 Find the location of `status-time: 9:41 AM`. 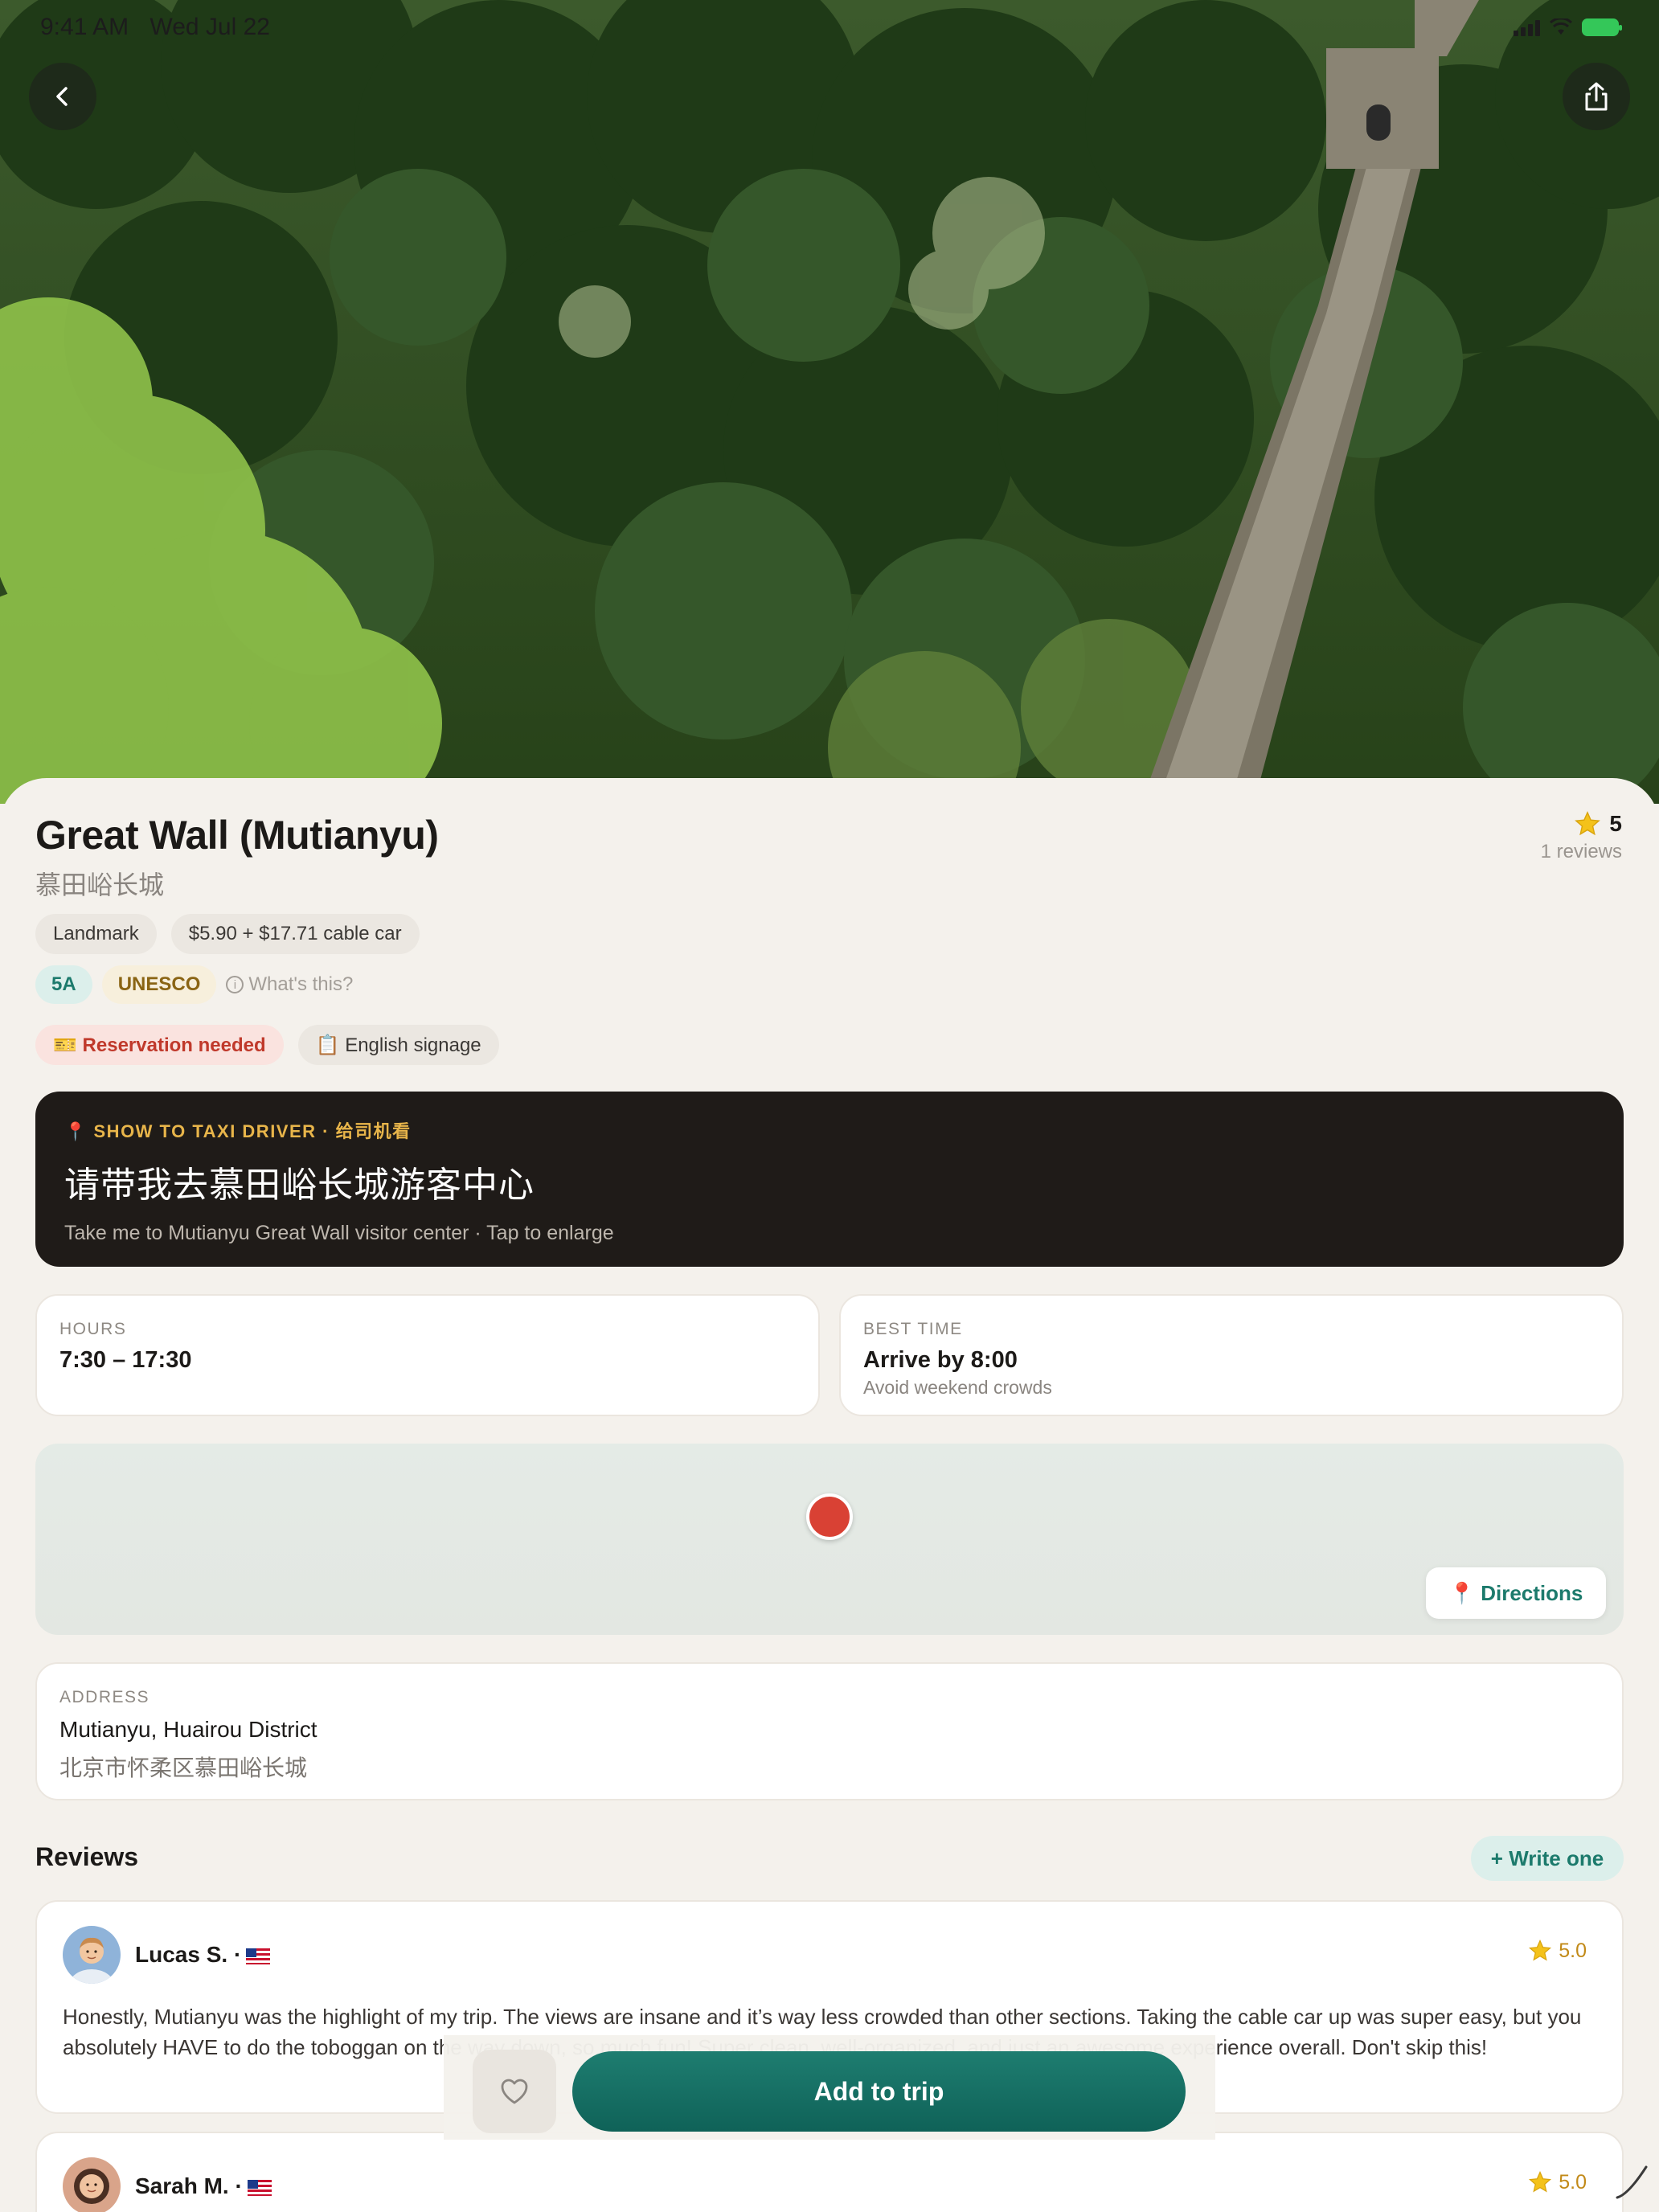

status-time: 9:41 AM is located at coordinates (84, 27).